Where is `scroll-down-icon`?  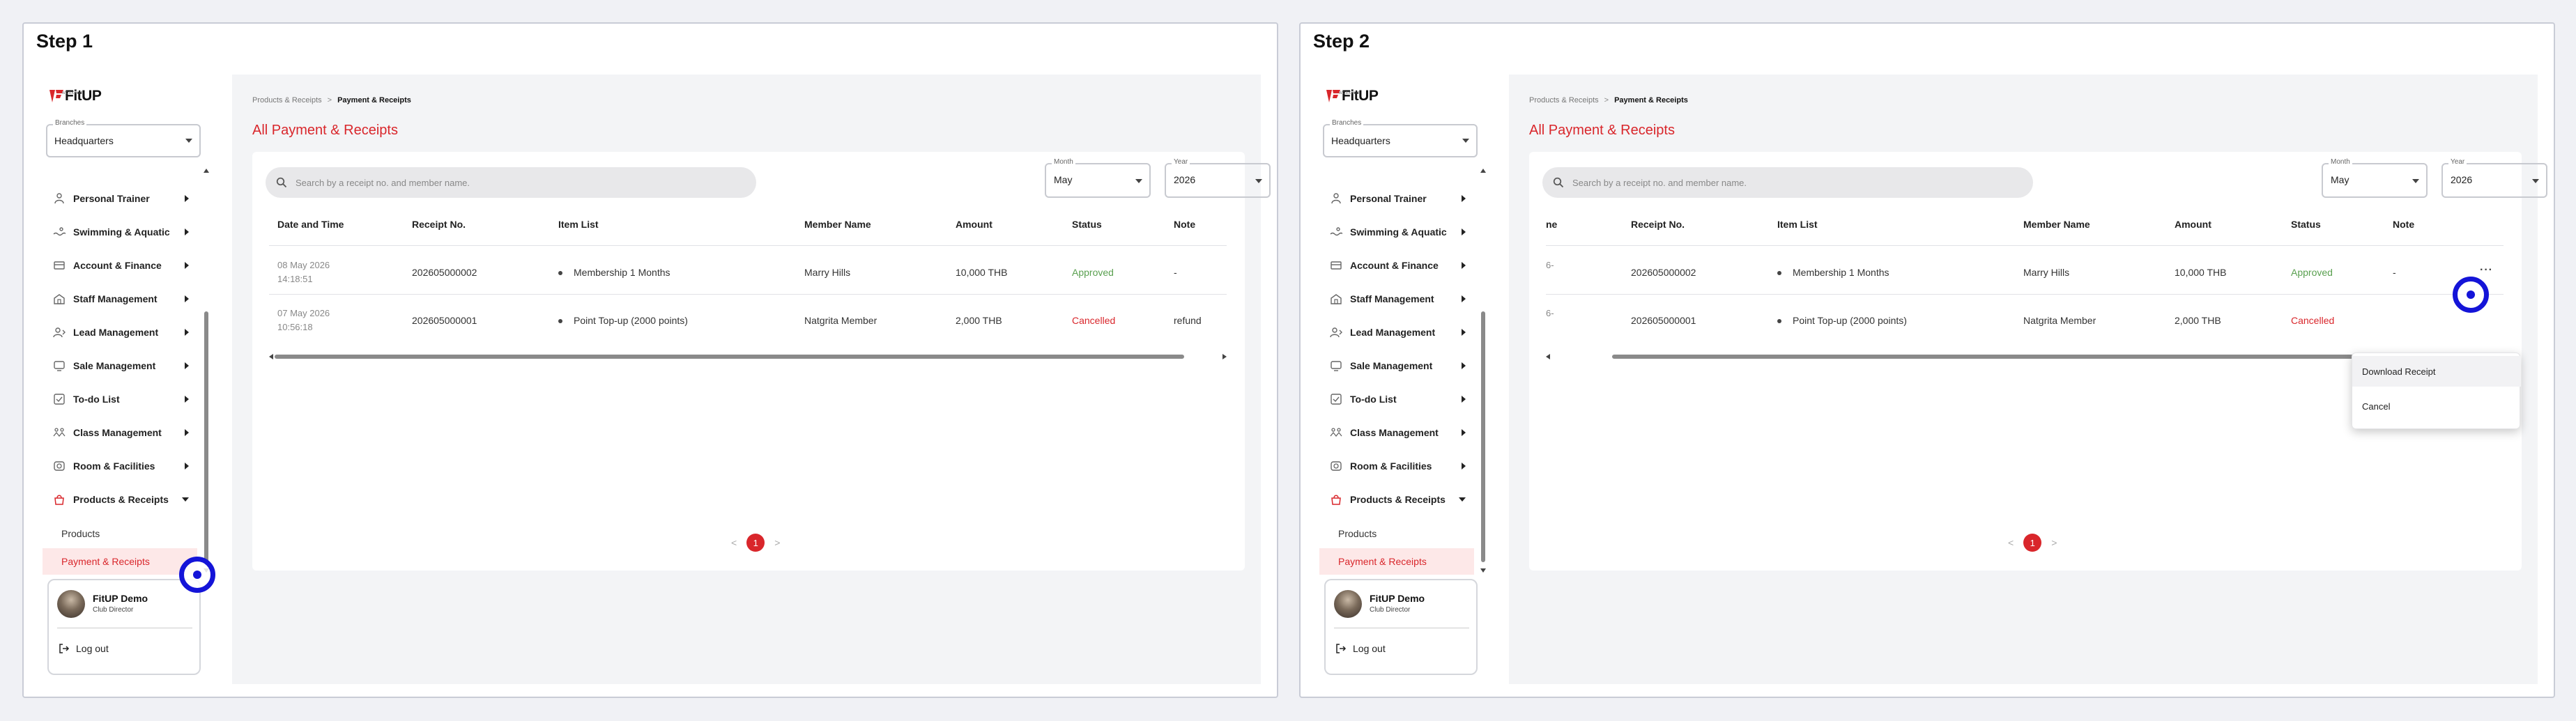
scroll-down-icon is located at coordinates (1483, 570).